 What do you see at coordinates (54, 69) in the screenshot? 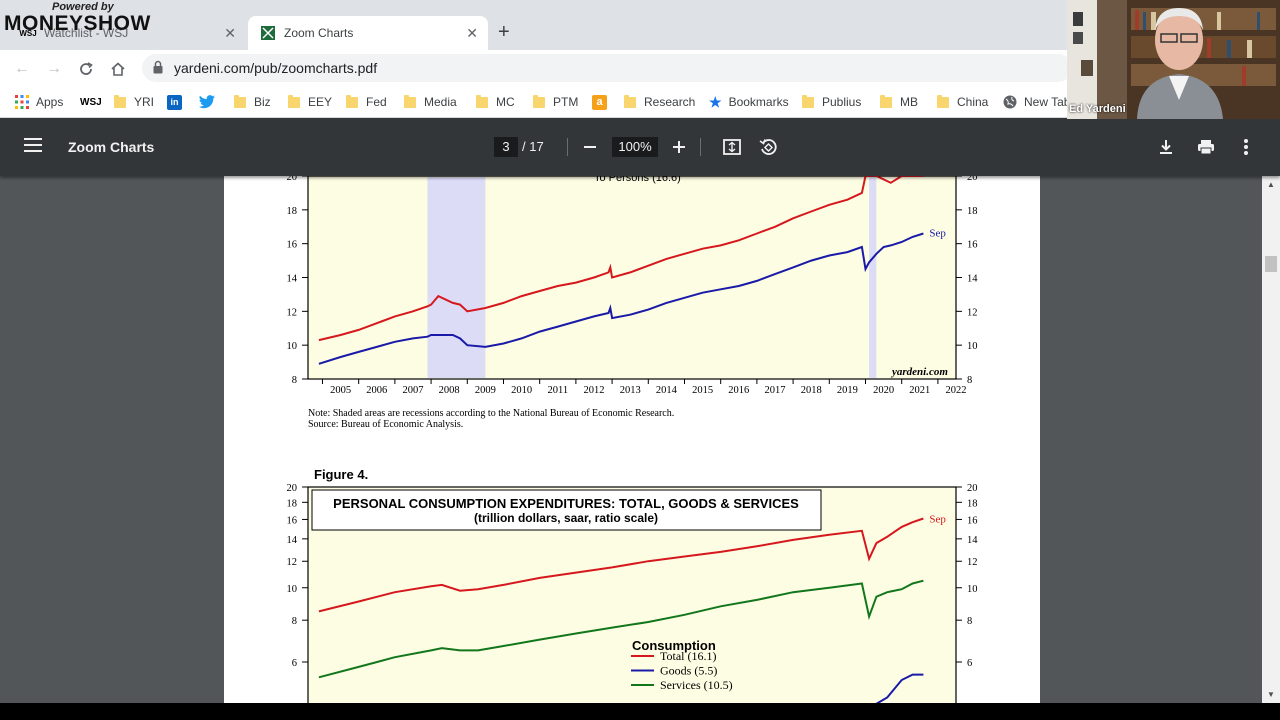
I see `forward-arrow-icon: →` at bounding box center [54, 69].